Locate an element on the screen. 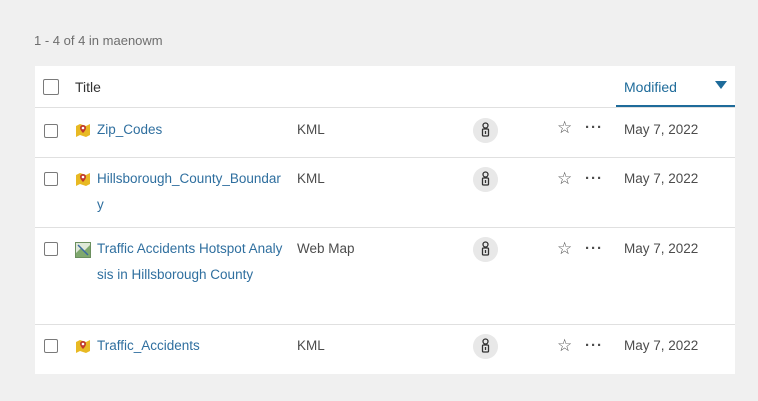 The height and width of the screenshot is (401, 758). item-title-link: Hillsborough_County_Boundary is located at coordinates (192, 191).